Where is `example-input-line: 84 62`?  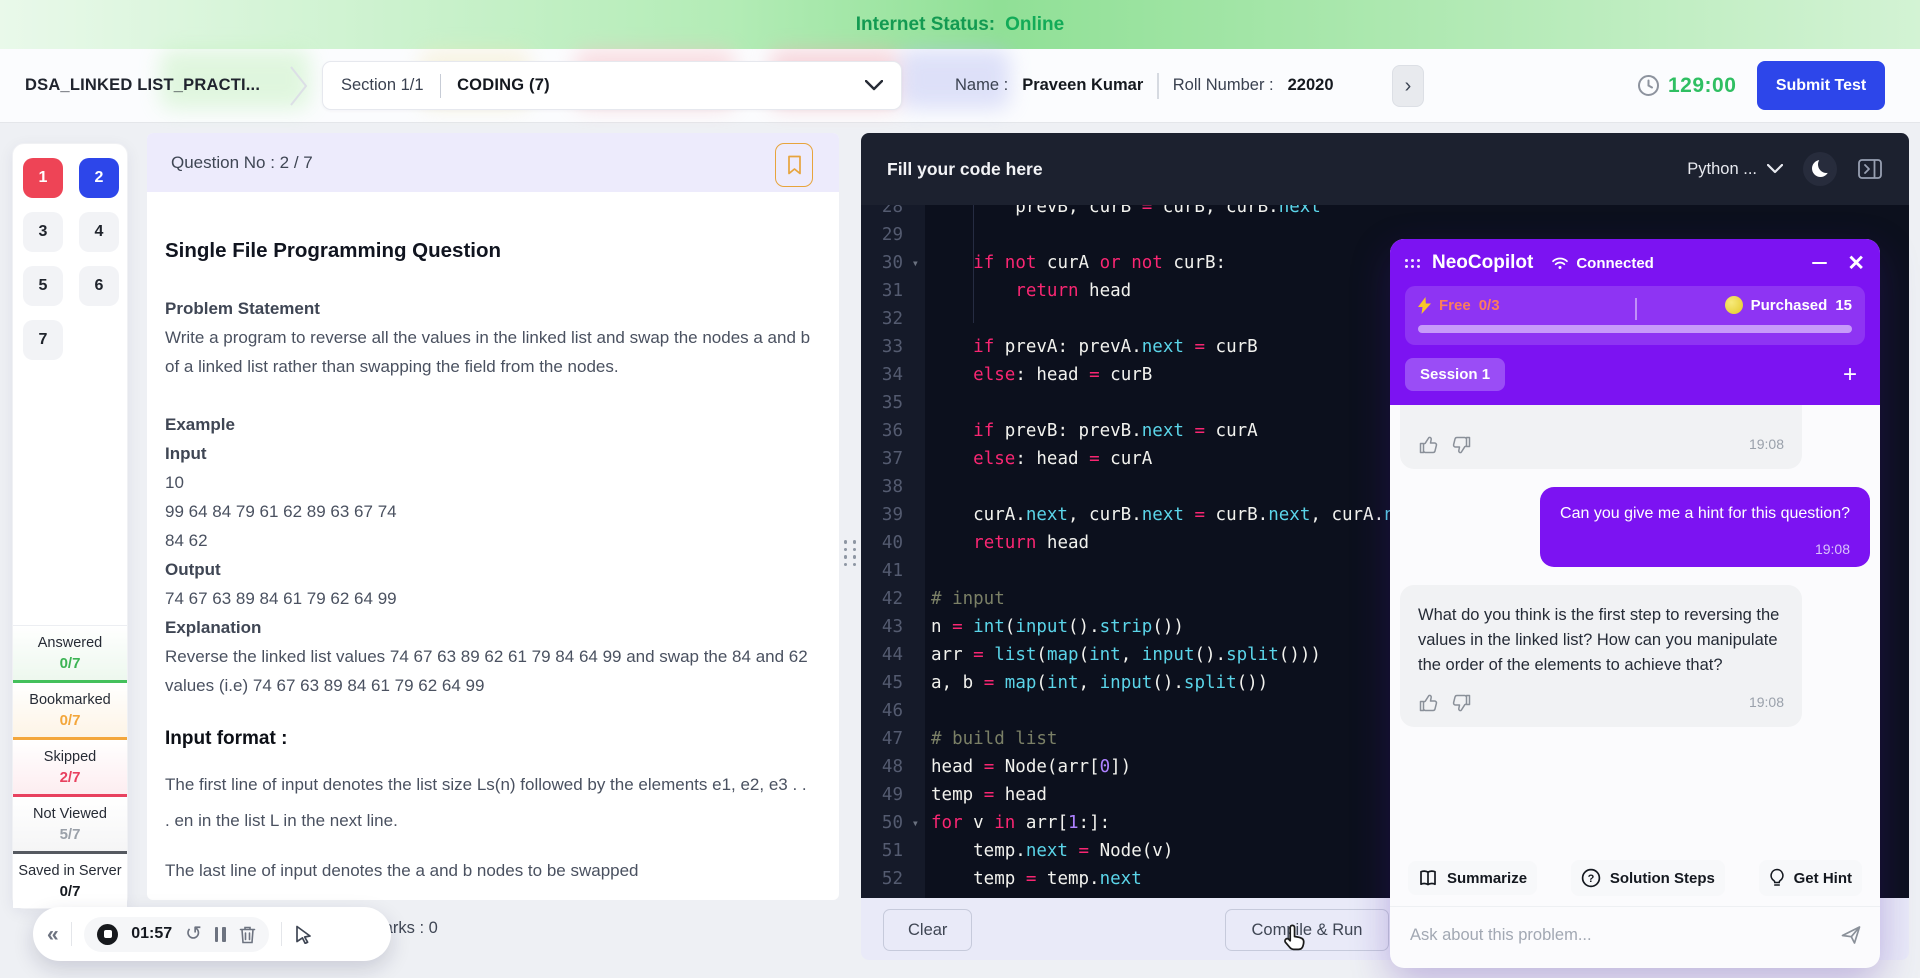
example-input-line: 84 62 is located at coordinates (186, 540).